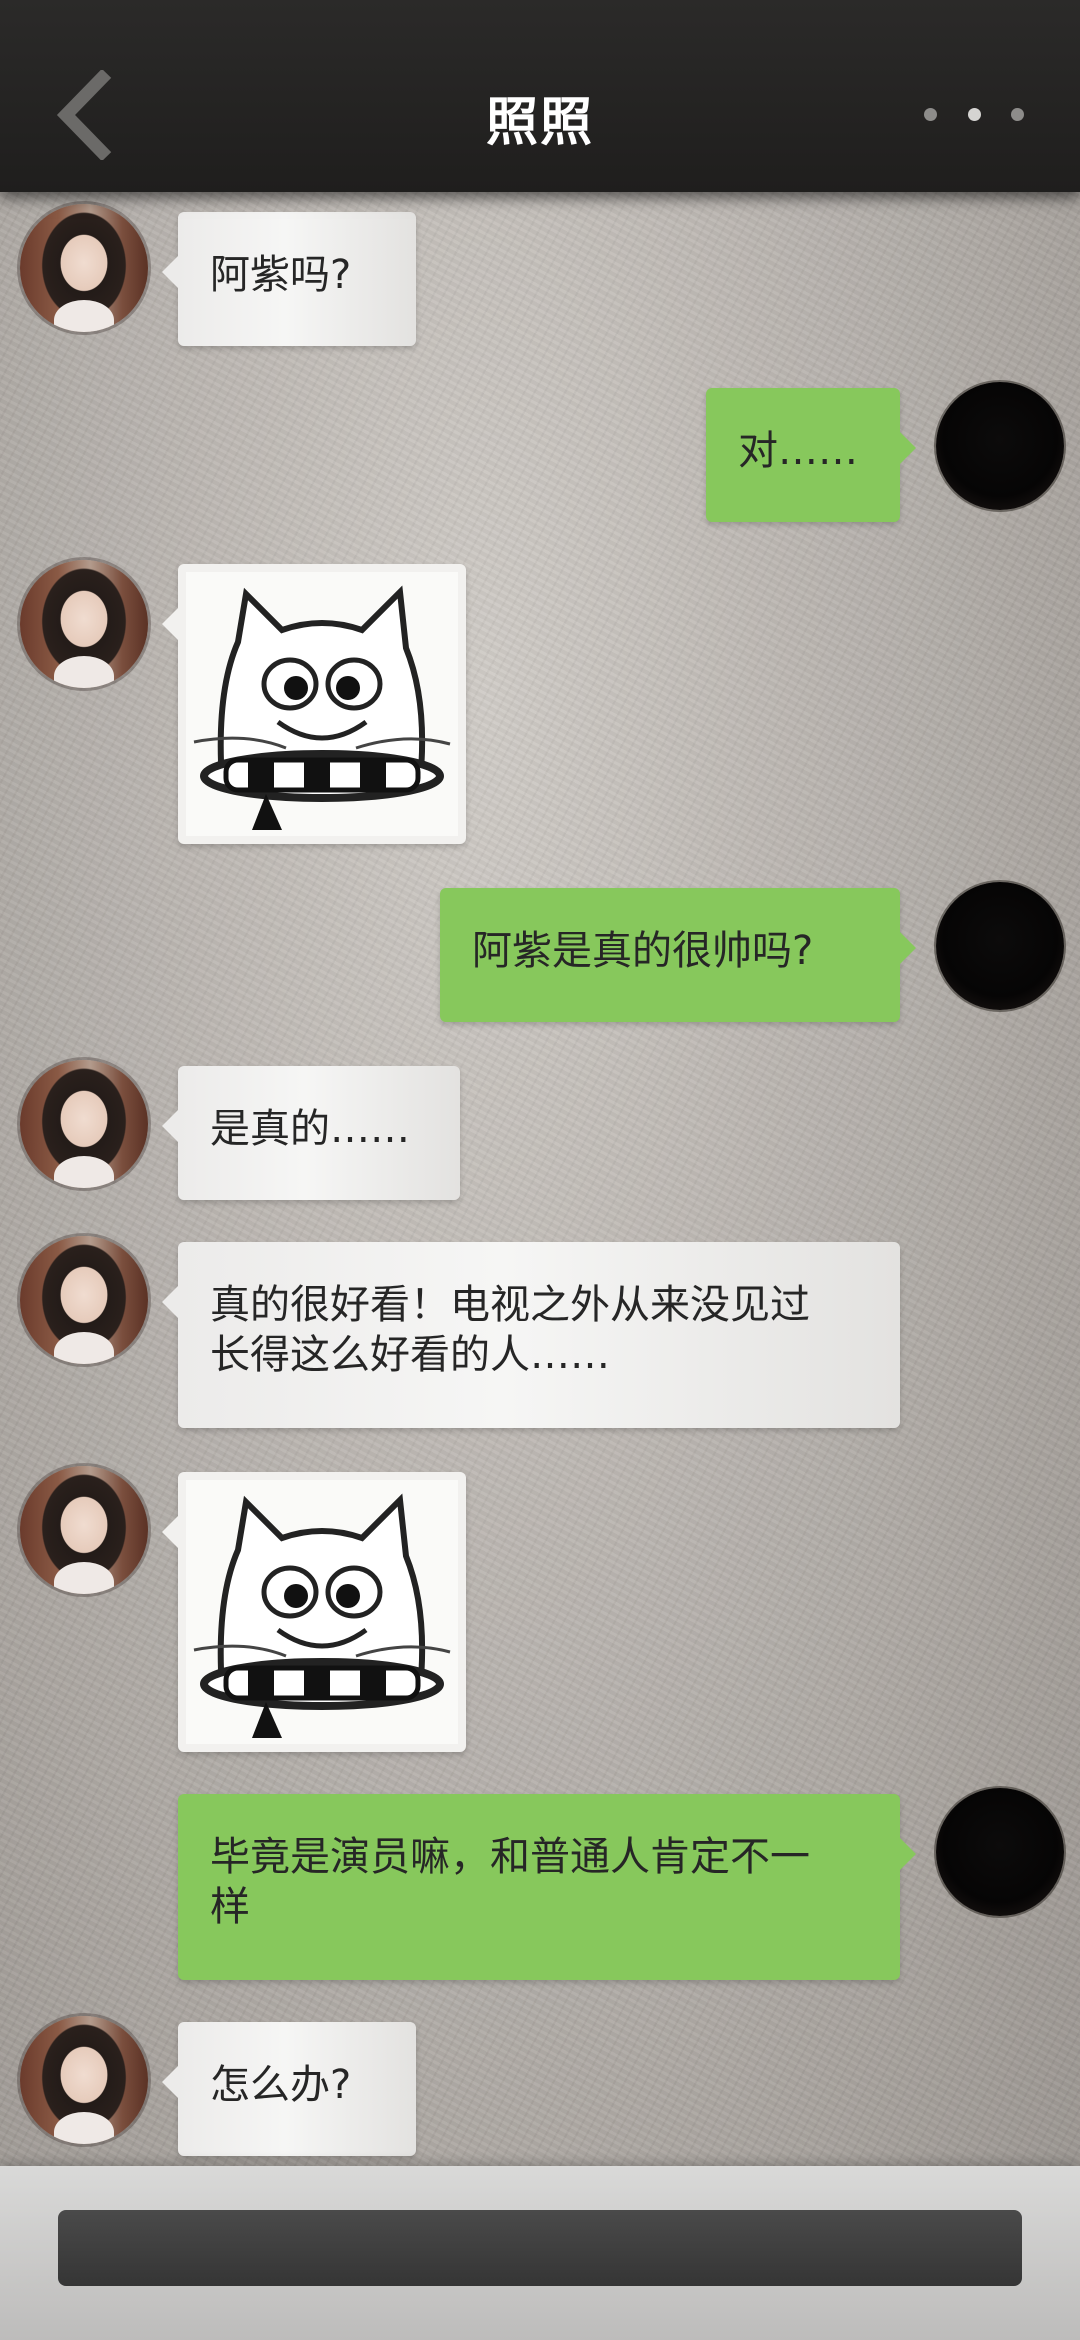 This screenshot has width=1080, height=2340. I want to click on received-message-bubble: 阿紫吗?, so click(289, 279).